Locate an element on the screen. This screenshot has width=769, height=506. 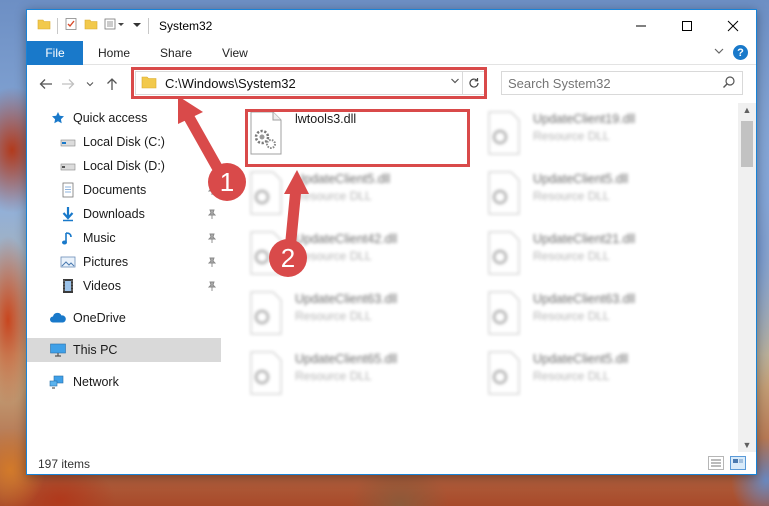
sidebar-item-label: Quick access is located at coordinates (110, 118).